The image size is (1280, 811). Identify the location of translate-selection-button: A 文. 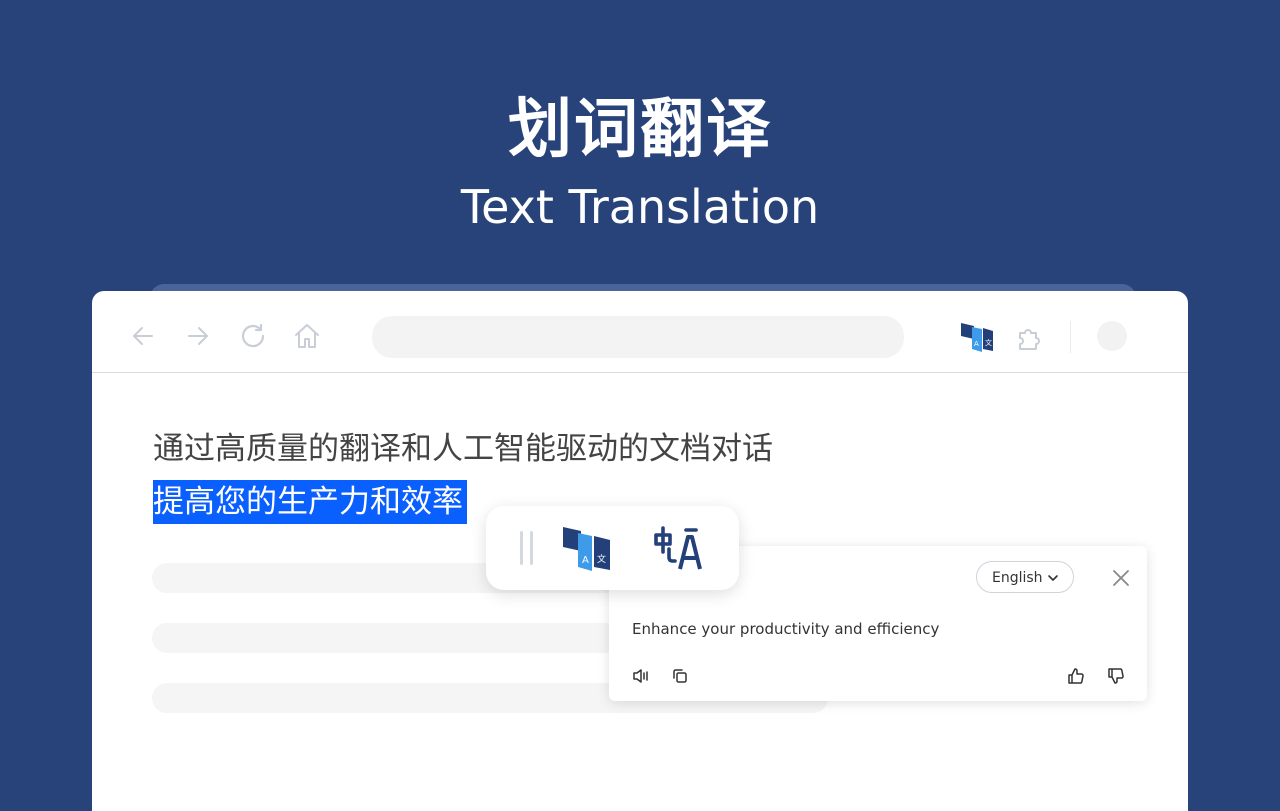
(587, 548).